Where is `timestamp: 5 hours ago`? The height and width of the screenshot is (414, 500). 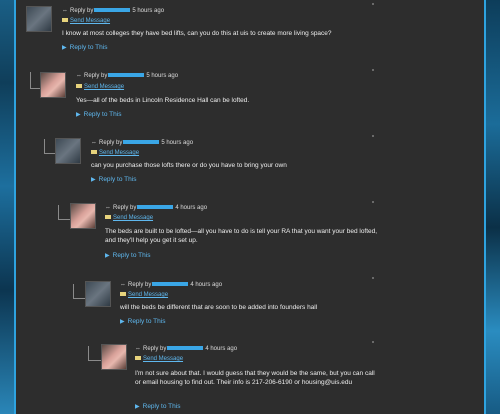
timestamp: 5 hours ago is located at coordinates (148, 11).